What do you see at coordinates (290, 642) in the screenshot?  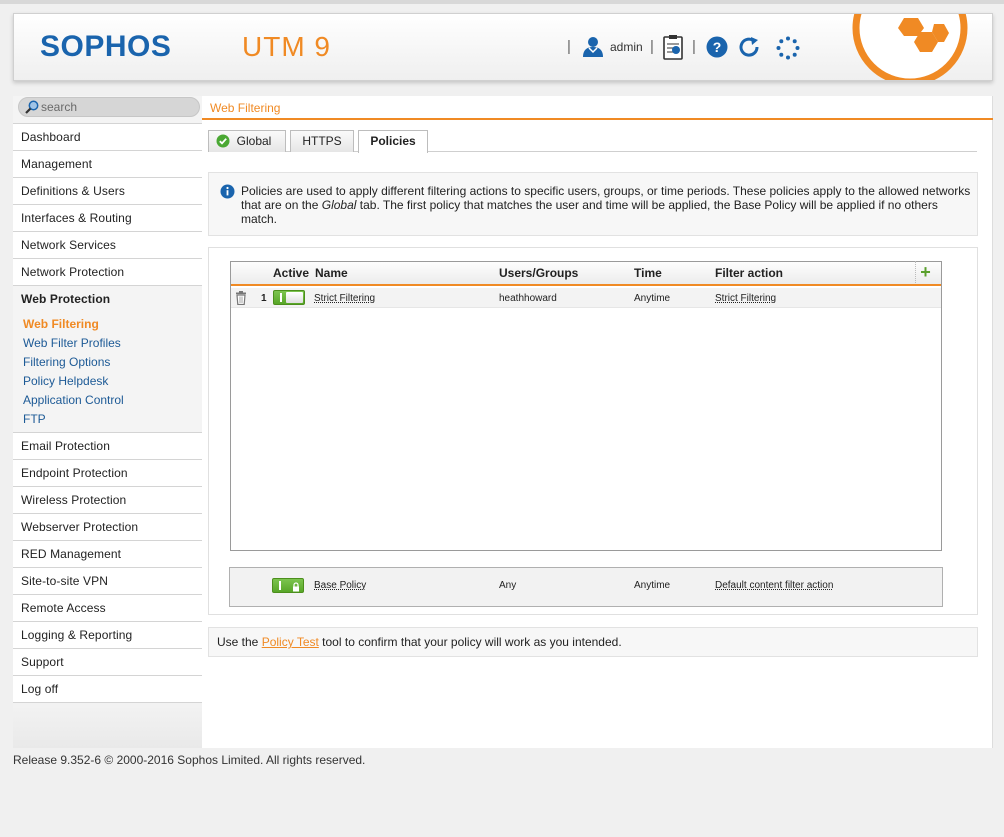 I see `policy-test-link: Policy Test` at bounding box center [290, 642].